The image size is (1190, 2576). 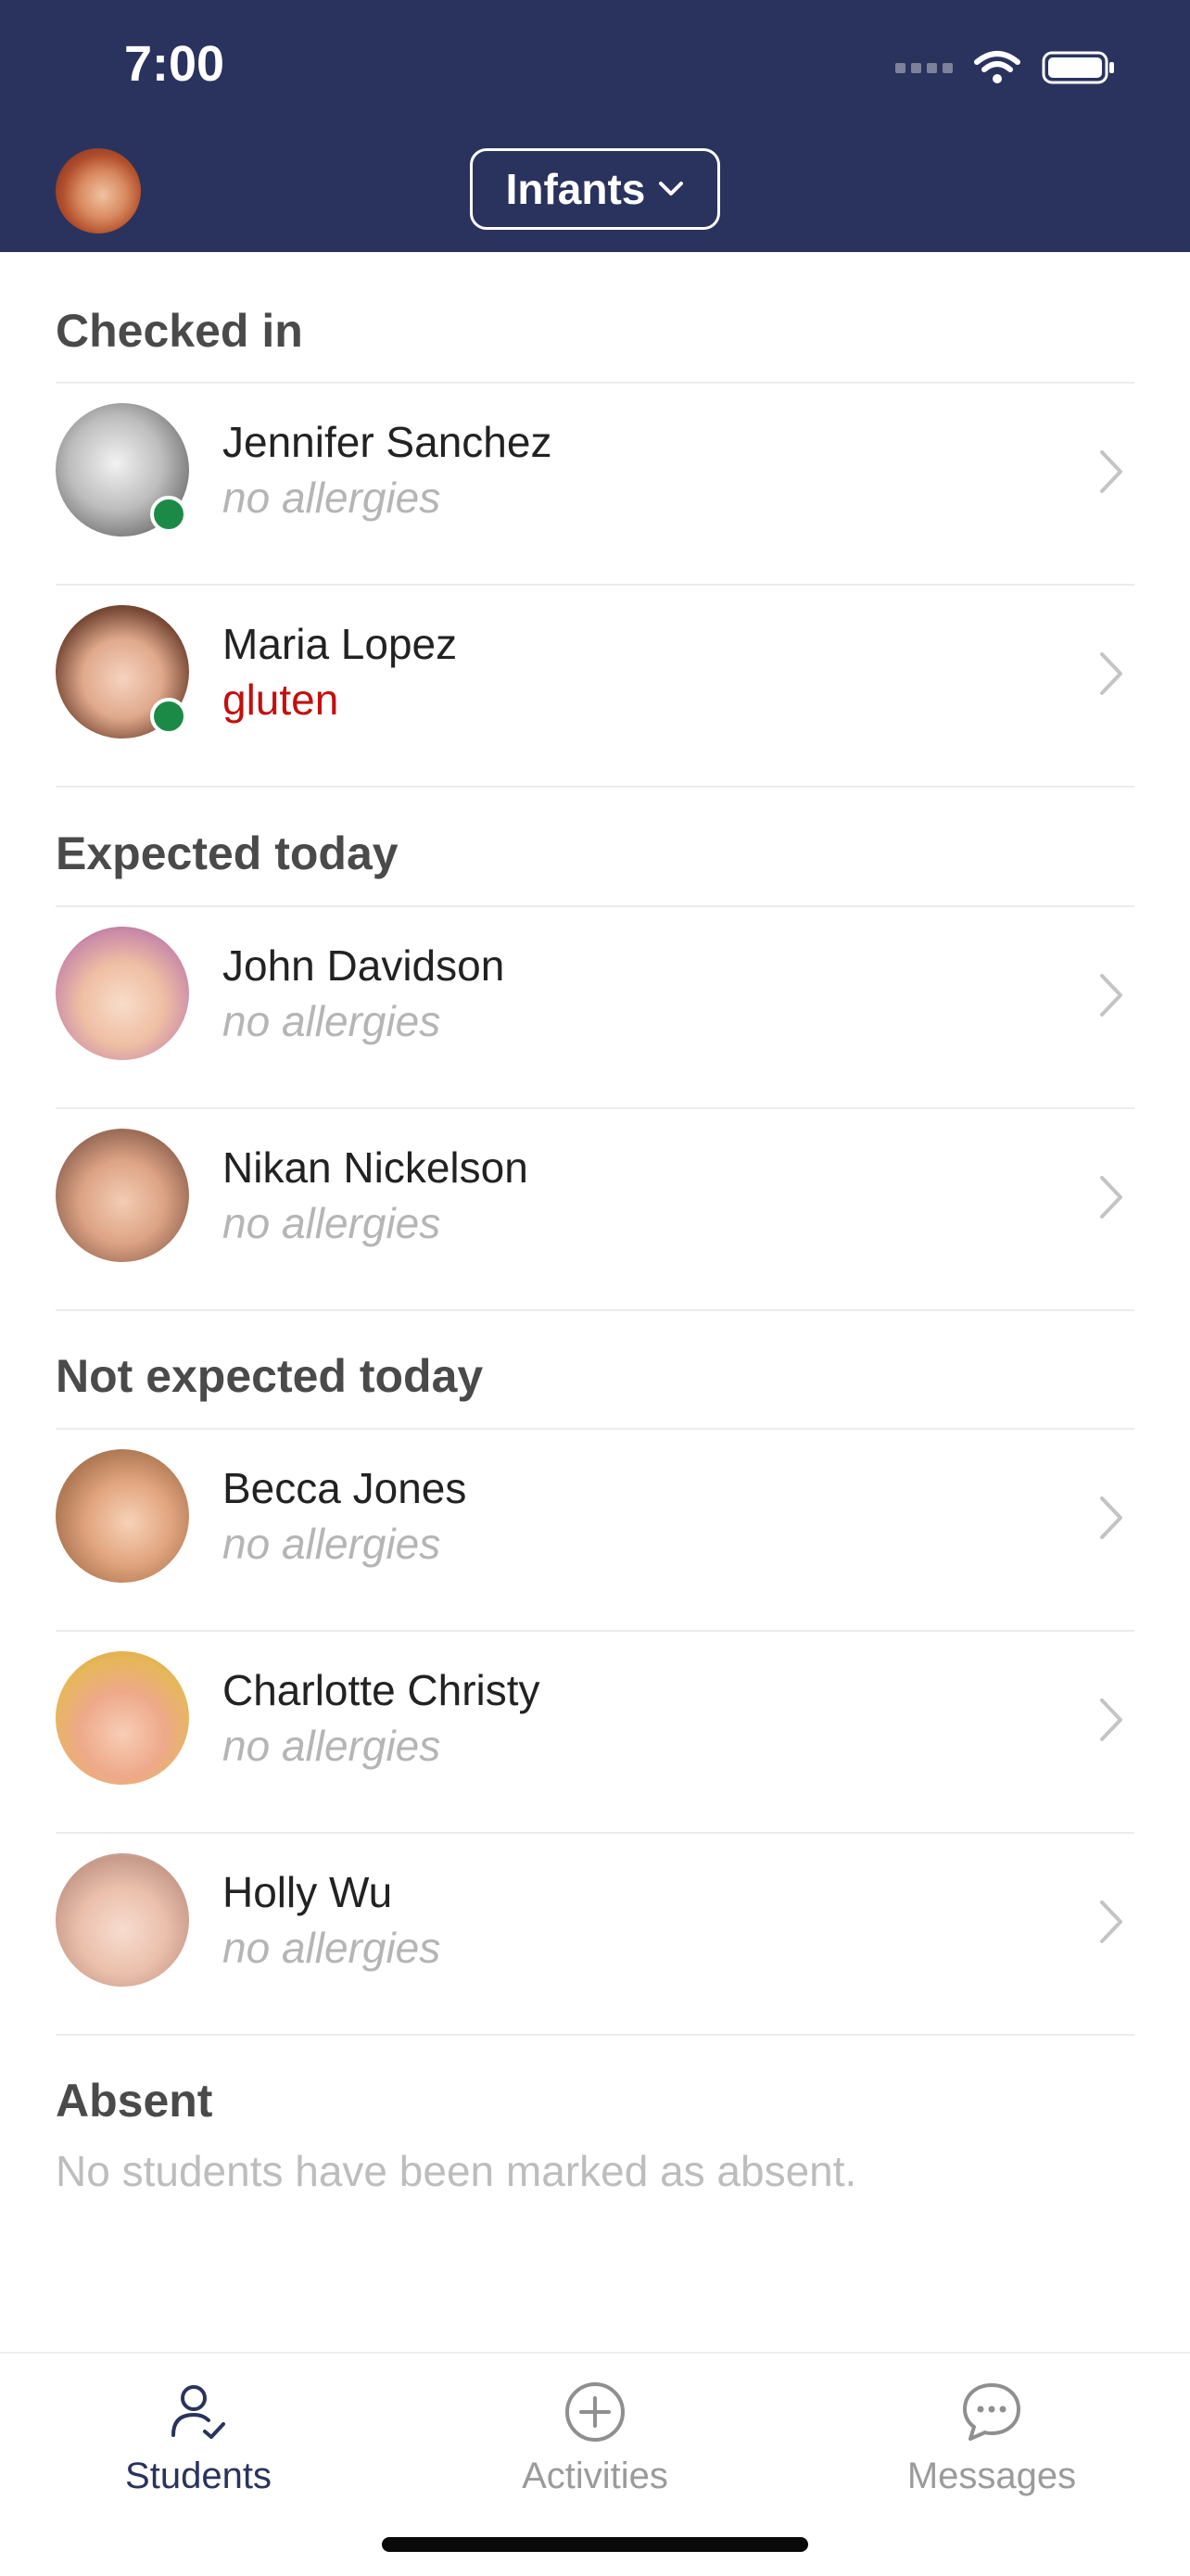 I want to click on student-name: Charlotte Christy, so click(x=381, y=1690).